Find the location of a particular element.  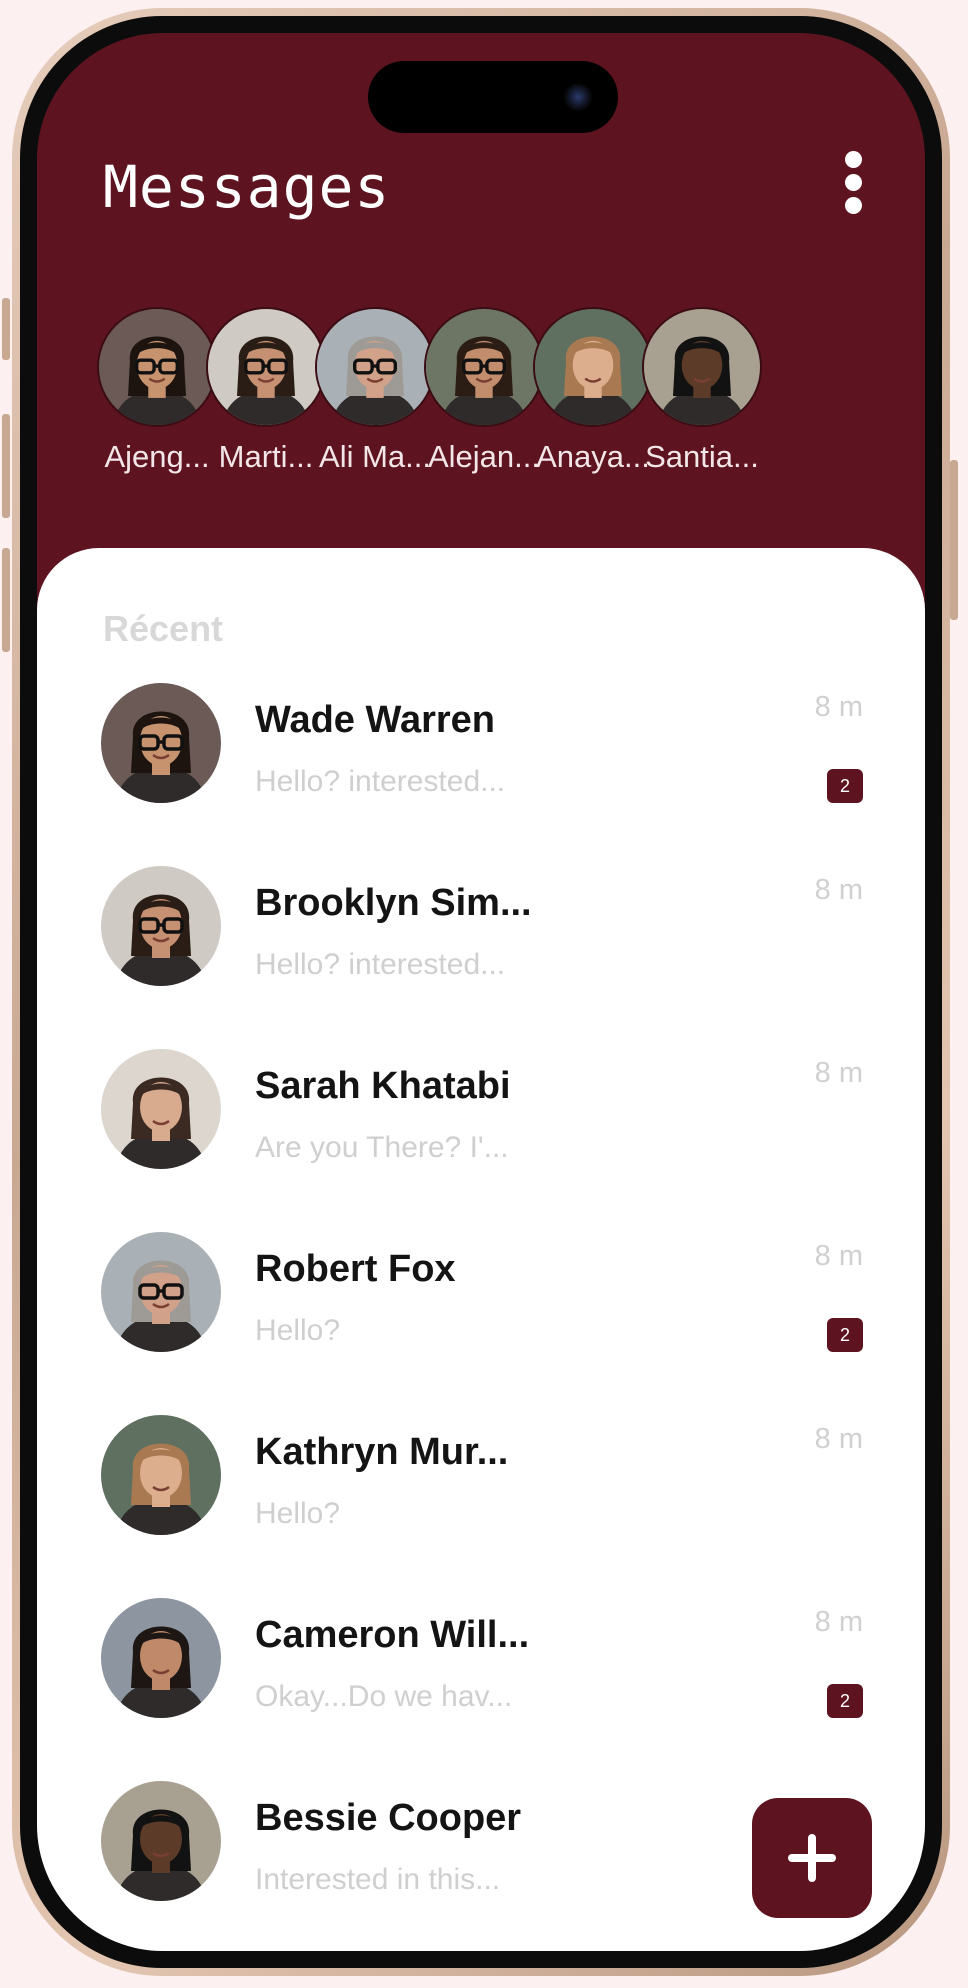

contact-name: Wade Warren is located at coordinates (375, 720).